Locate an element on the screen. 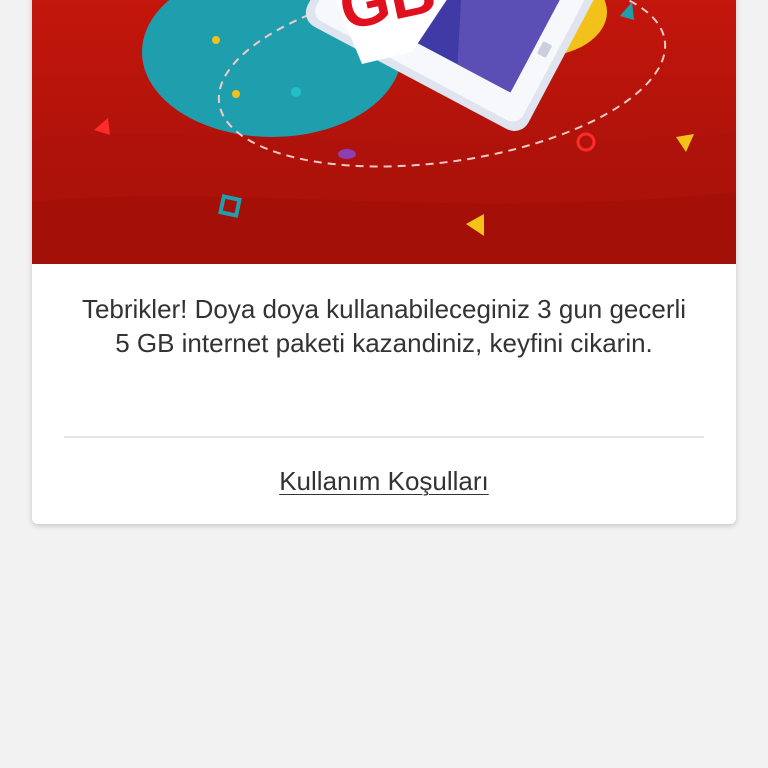  terms-of-use-link: Kullanım Koşulları is located at coordinates (384, 481).